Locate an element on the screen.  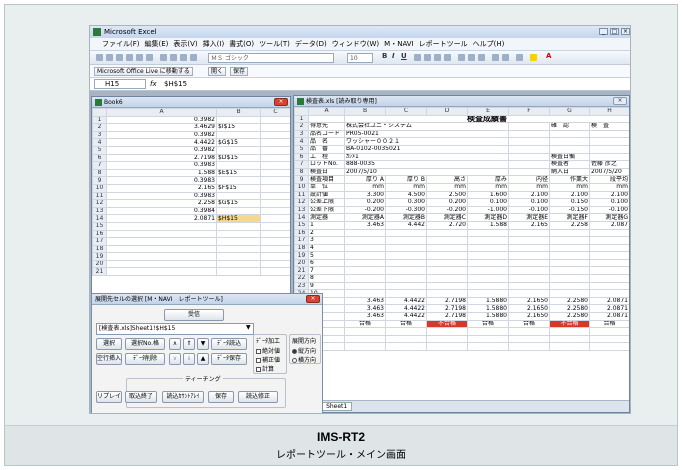
sheet-tab: Sheet1 is located at coordinates (337, 406).